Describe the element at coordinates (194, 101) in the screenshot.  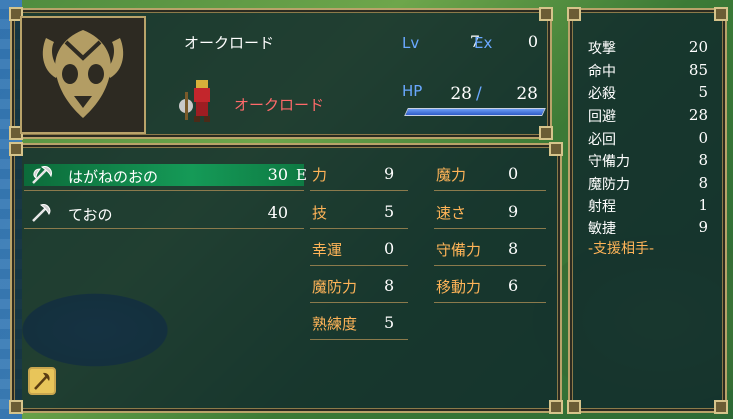
I see `orc-lord-sprite-icon` at that location.